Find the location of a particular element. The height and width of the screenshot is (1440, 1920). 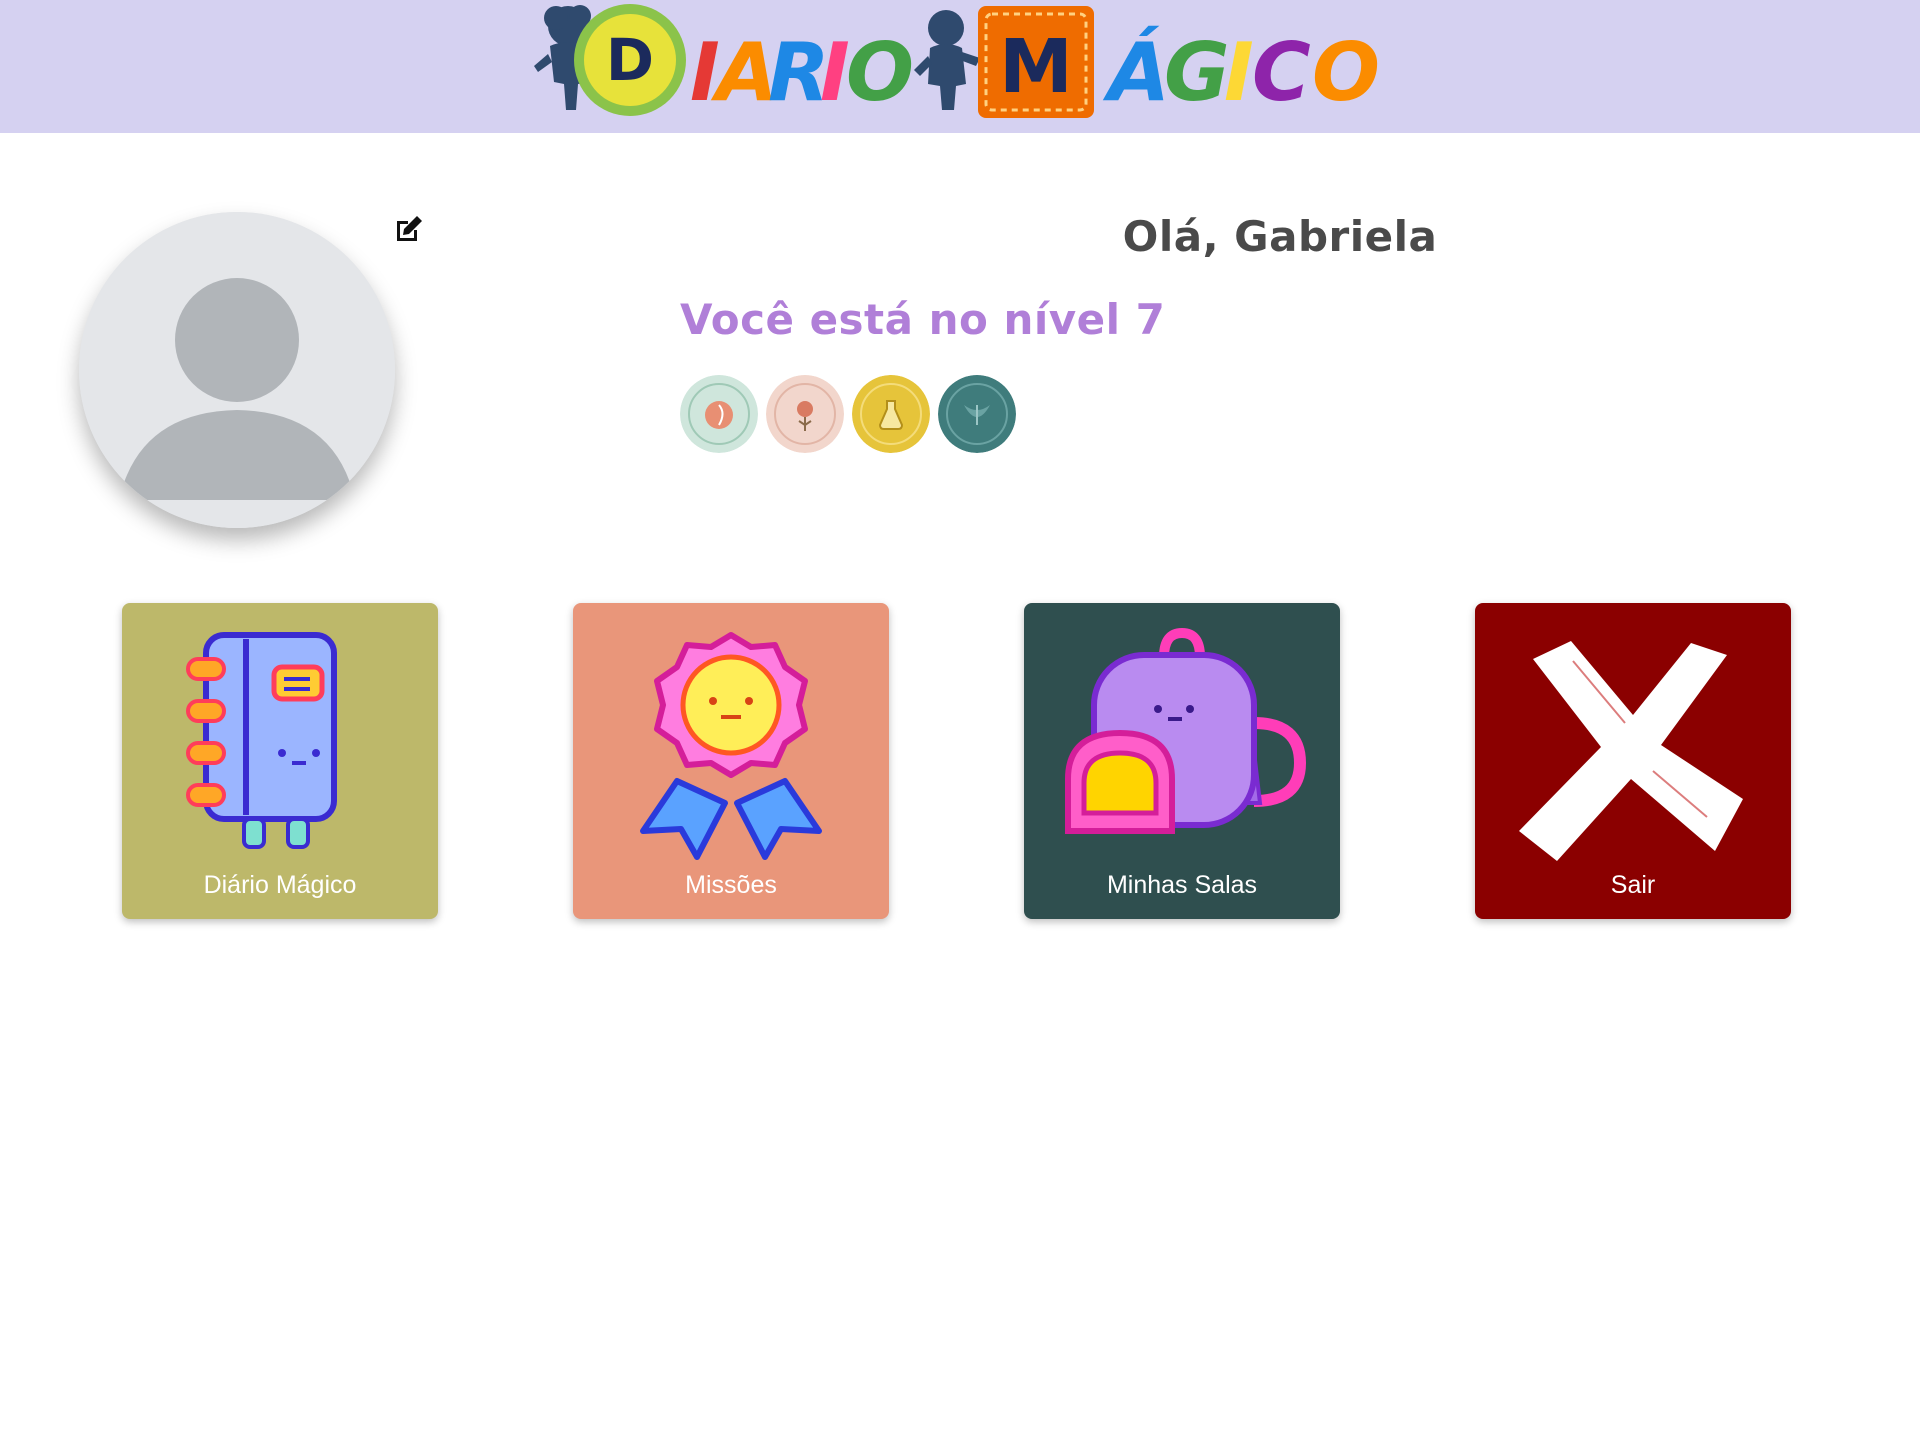

notebook-icon is located at coordinates (261, 740).